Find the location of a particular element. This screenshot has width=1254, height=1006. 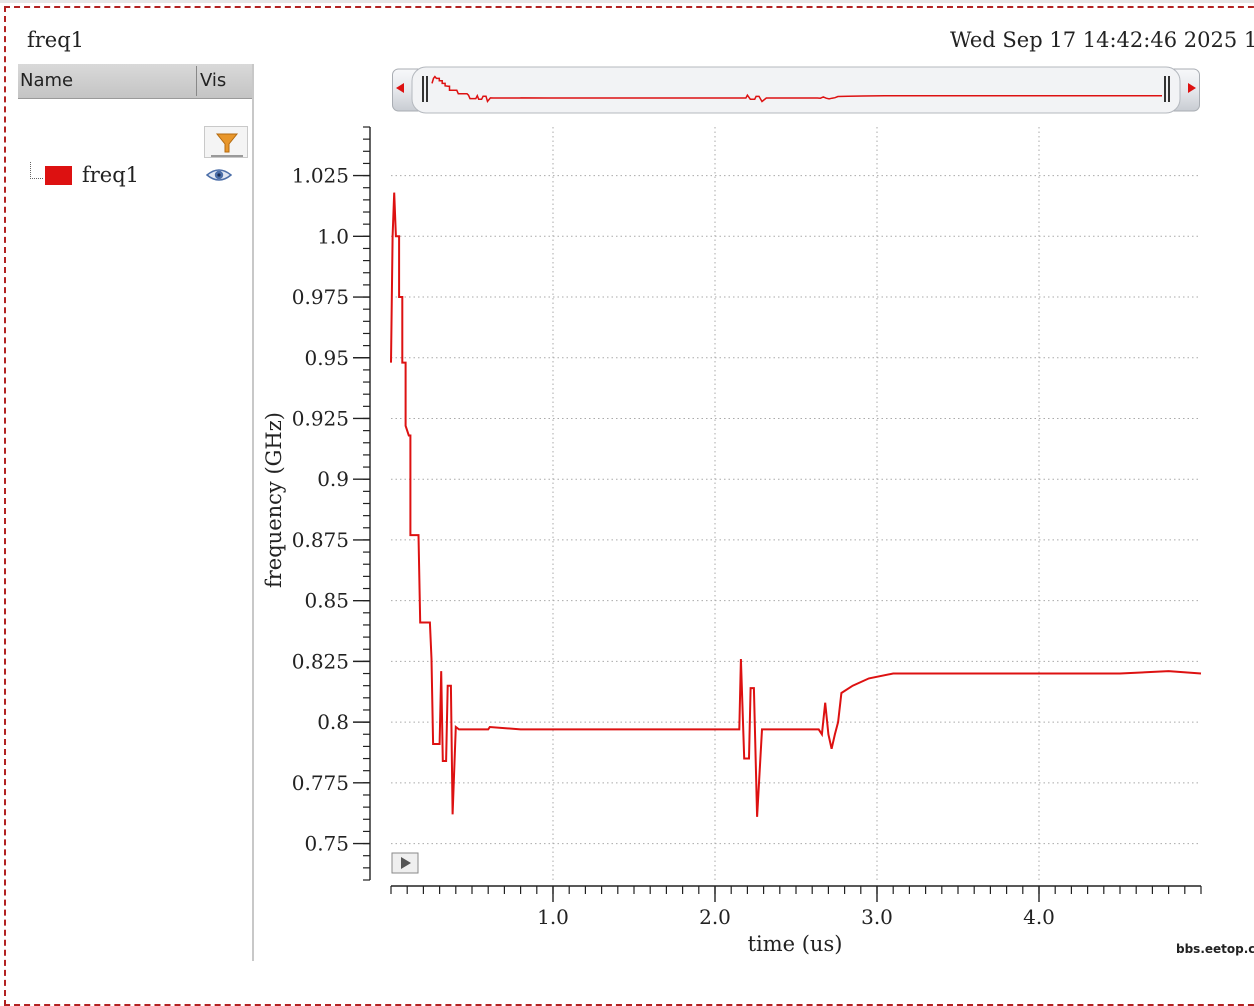

y-tick-label: 0.8 is located at coordinates (333, 722).